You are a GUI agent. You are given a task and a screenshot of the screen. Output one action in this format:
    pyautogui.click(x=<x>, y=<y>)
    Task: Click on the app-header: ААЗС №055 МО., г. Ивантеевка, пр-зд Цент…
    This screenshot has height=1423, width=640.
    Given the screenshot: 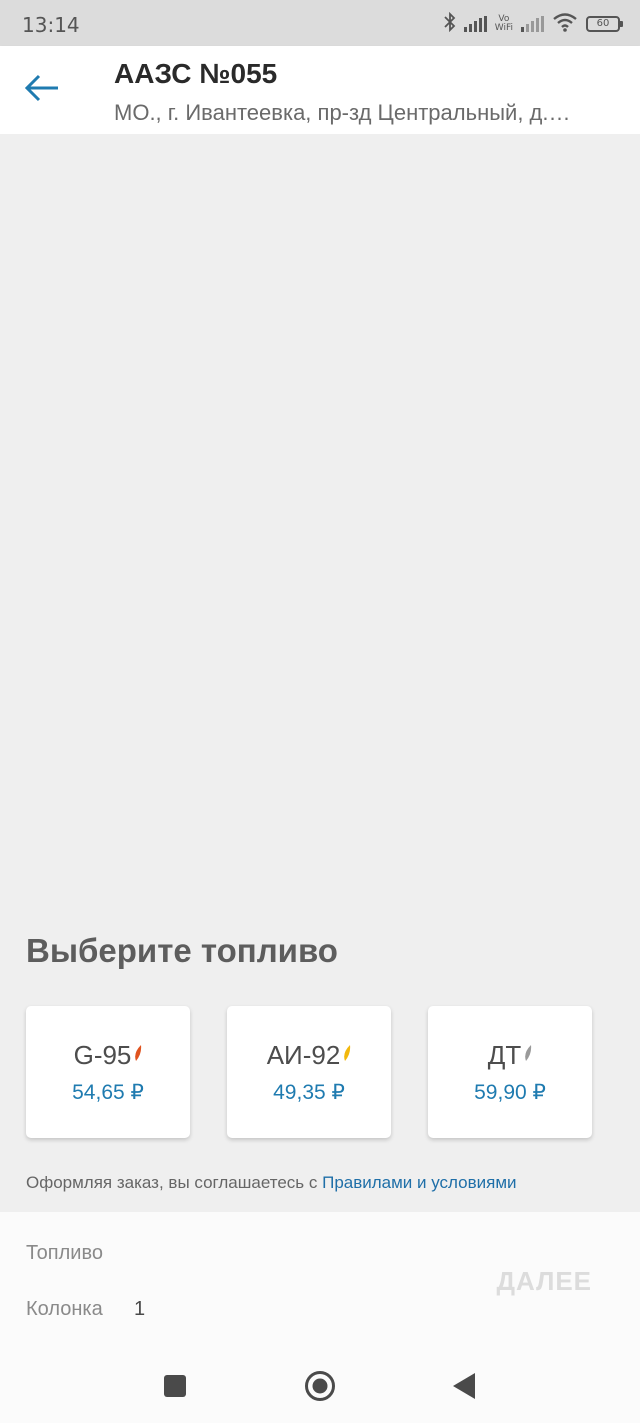 What is the action you would take?
    pyautogui.click(x=320, y=90)
    